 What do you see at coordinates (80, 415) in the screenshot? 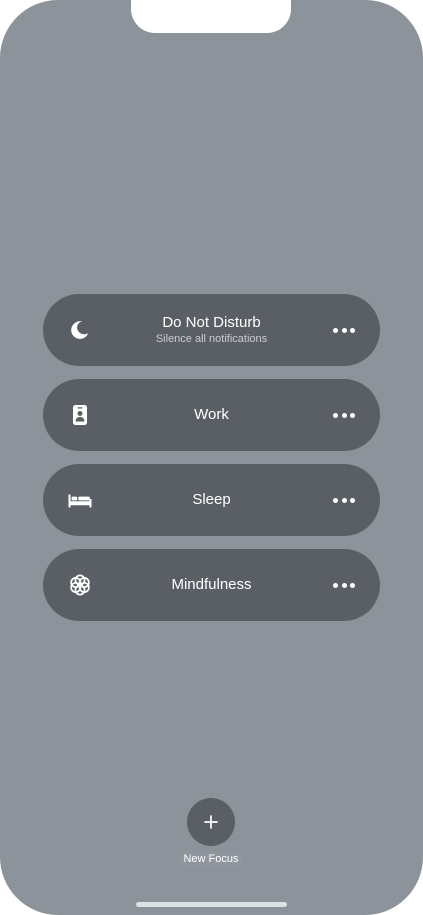
I see `id-badge-icon` at bounding box center [80, 415].